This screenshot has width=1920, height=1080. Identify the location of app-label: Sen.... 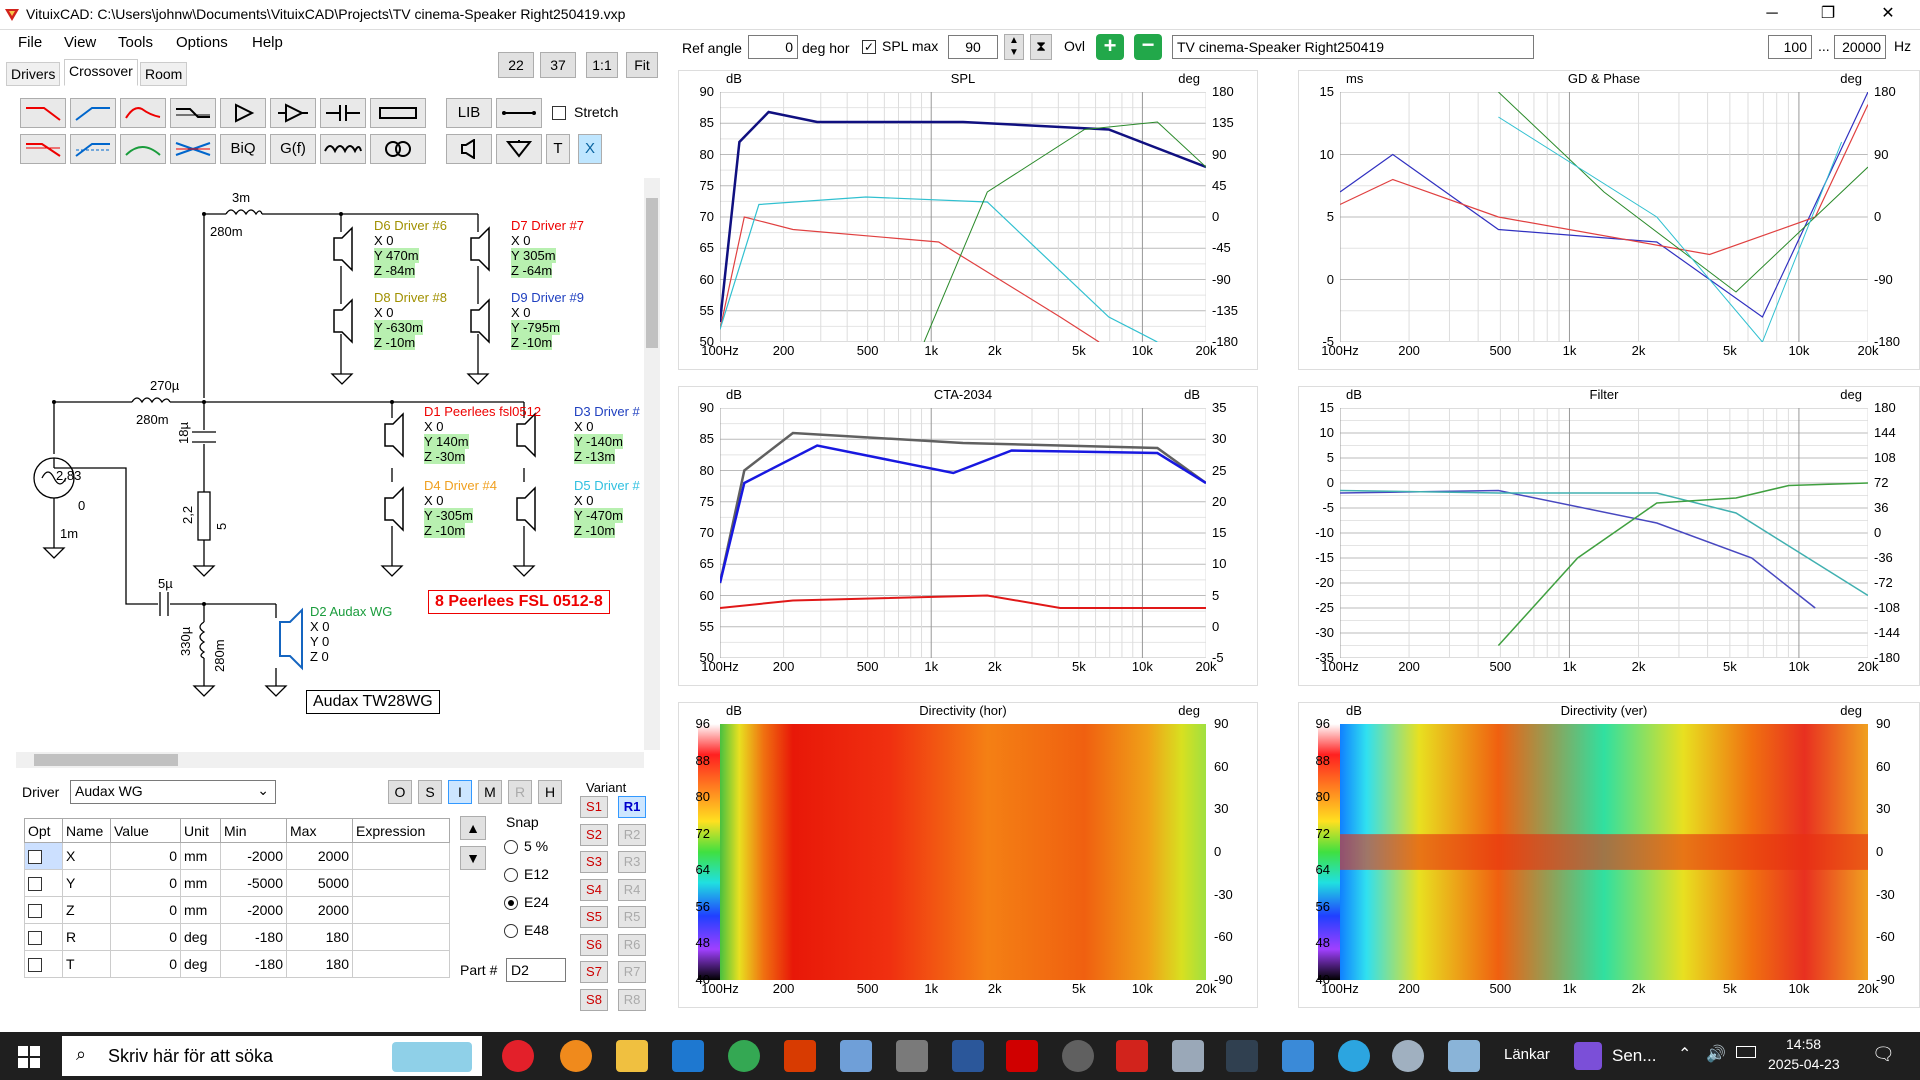
(1634, 1056).